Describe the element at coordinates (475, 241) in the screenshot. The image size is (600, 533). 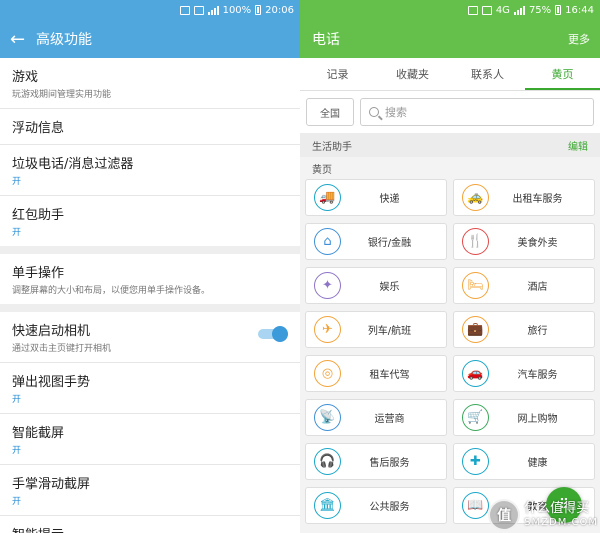
I see `cutlery-icon: 🍴` at that location.